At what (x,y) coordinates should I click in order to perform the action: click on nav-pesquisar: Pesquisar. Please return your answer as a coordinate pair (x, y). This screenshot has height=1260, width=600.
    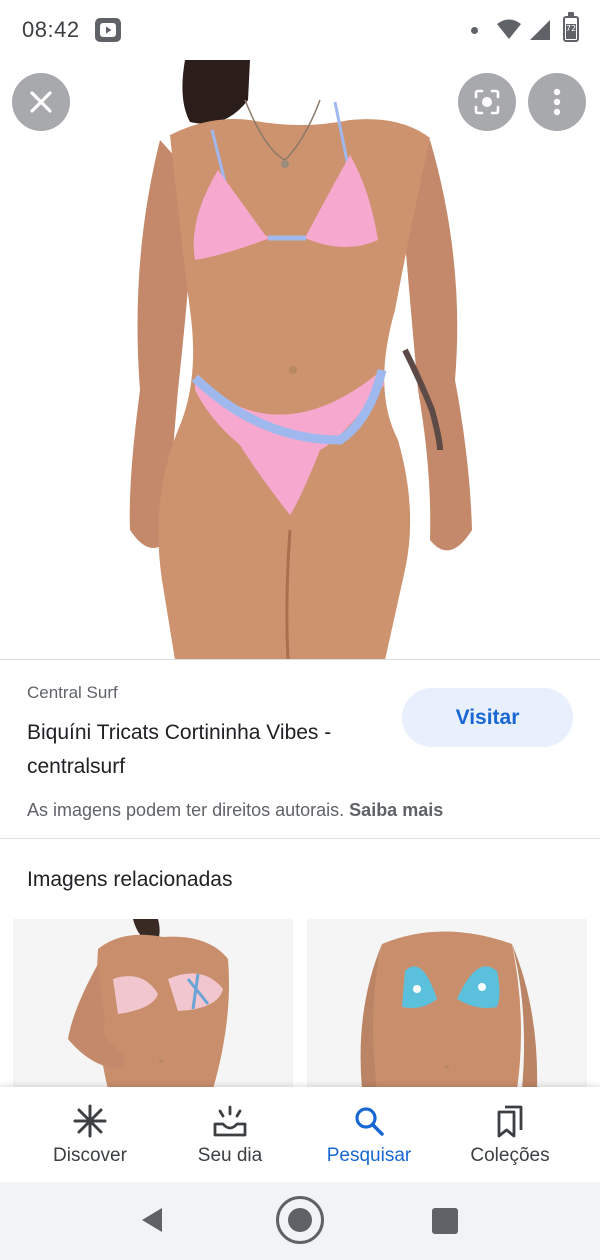
    Looking at the image, I should click on (369, 1134).